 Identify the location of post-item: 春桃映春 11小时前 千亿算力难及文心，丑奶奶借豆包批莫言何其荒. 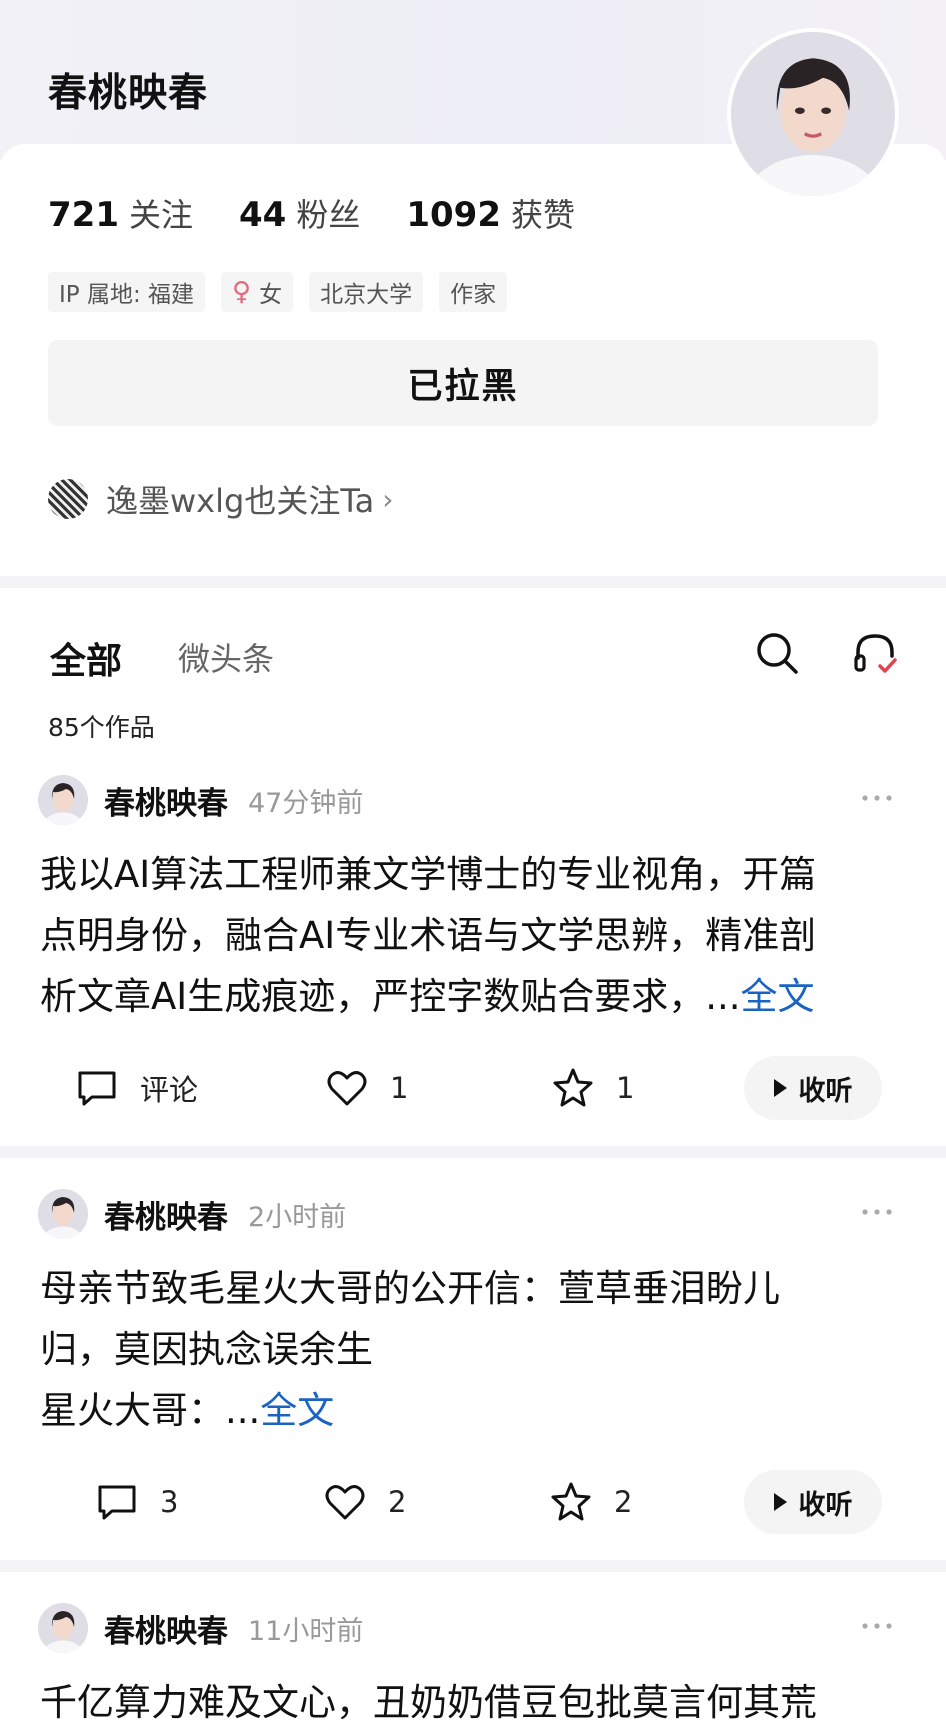
(473, 1669).